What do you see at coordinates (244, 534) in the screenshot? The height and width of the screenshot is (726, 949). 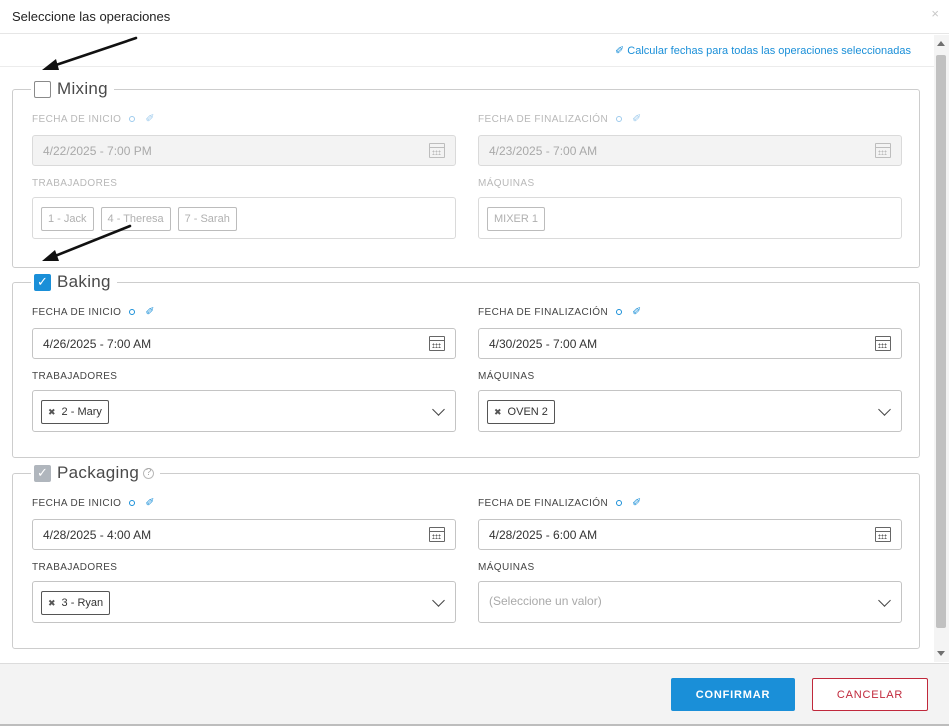 I see `start-date-field: 4/28/2025 - 4:00 AM` at bounding box center [244, 534].